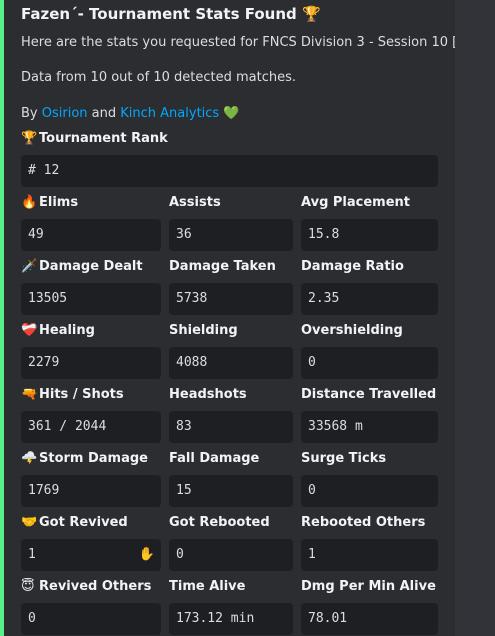  What do you see at coordinates (219, 522) in the screenshot?
I see `stat-label-text: Got Rebooted` at bounding box center [219, 522].